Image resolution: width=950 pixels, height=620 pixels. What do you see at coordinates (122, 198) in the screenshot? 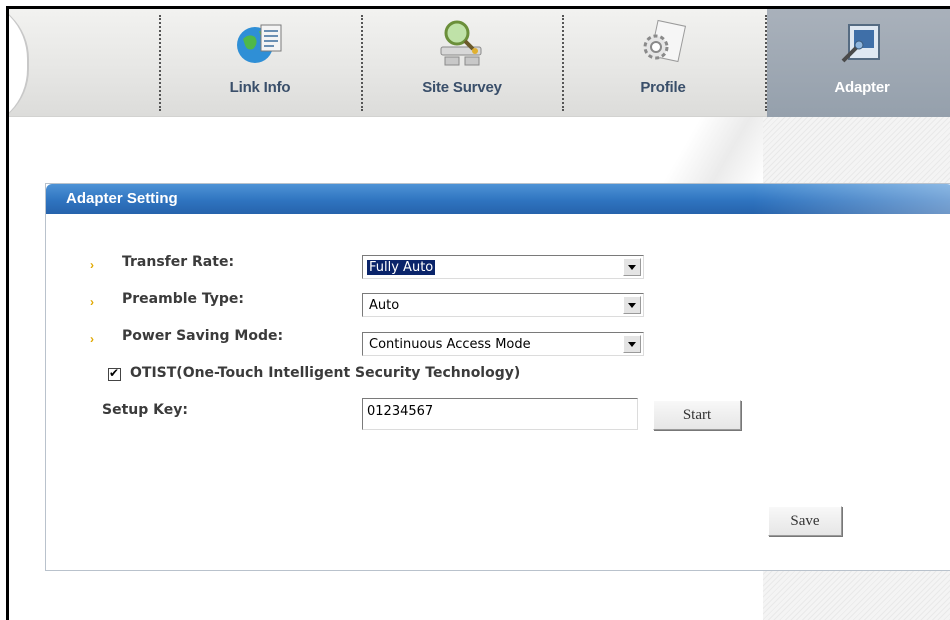
I see `panel-title: Adapter Setting` at bounding box center [122, 198].